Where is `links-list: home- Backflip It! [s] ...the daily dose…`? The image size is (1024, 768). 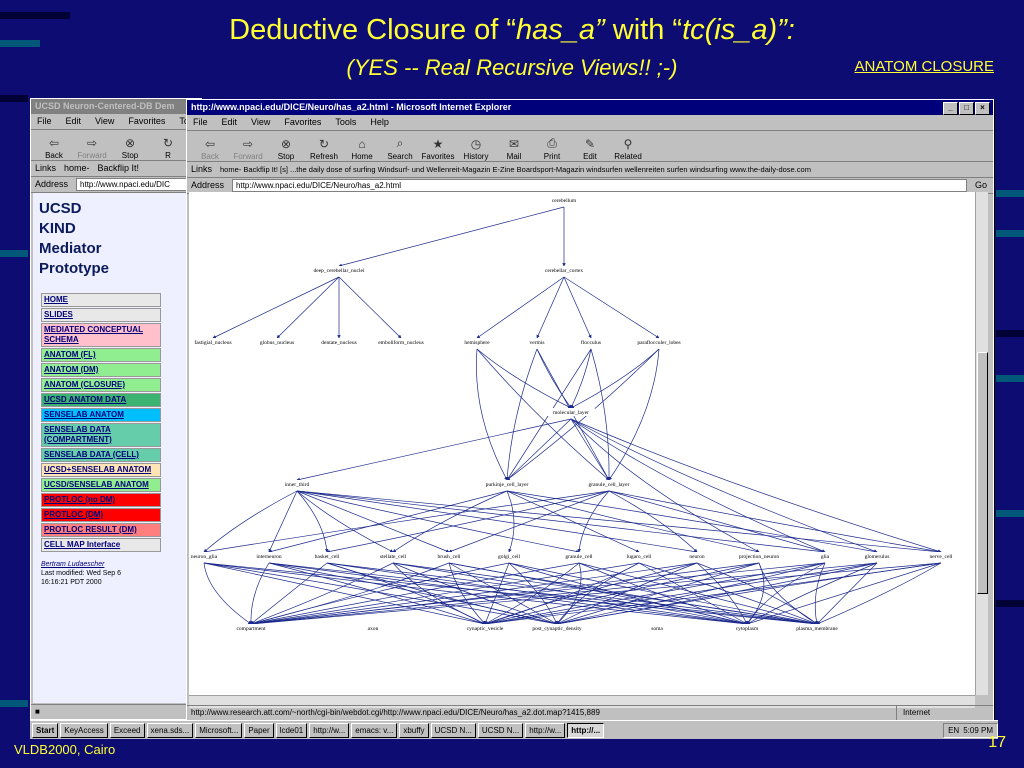 links-list: home- Backflip It! [s] ...the daily dose… is located at coordinates (515, 169).